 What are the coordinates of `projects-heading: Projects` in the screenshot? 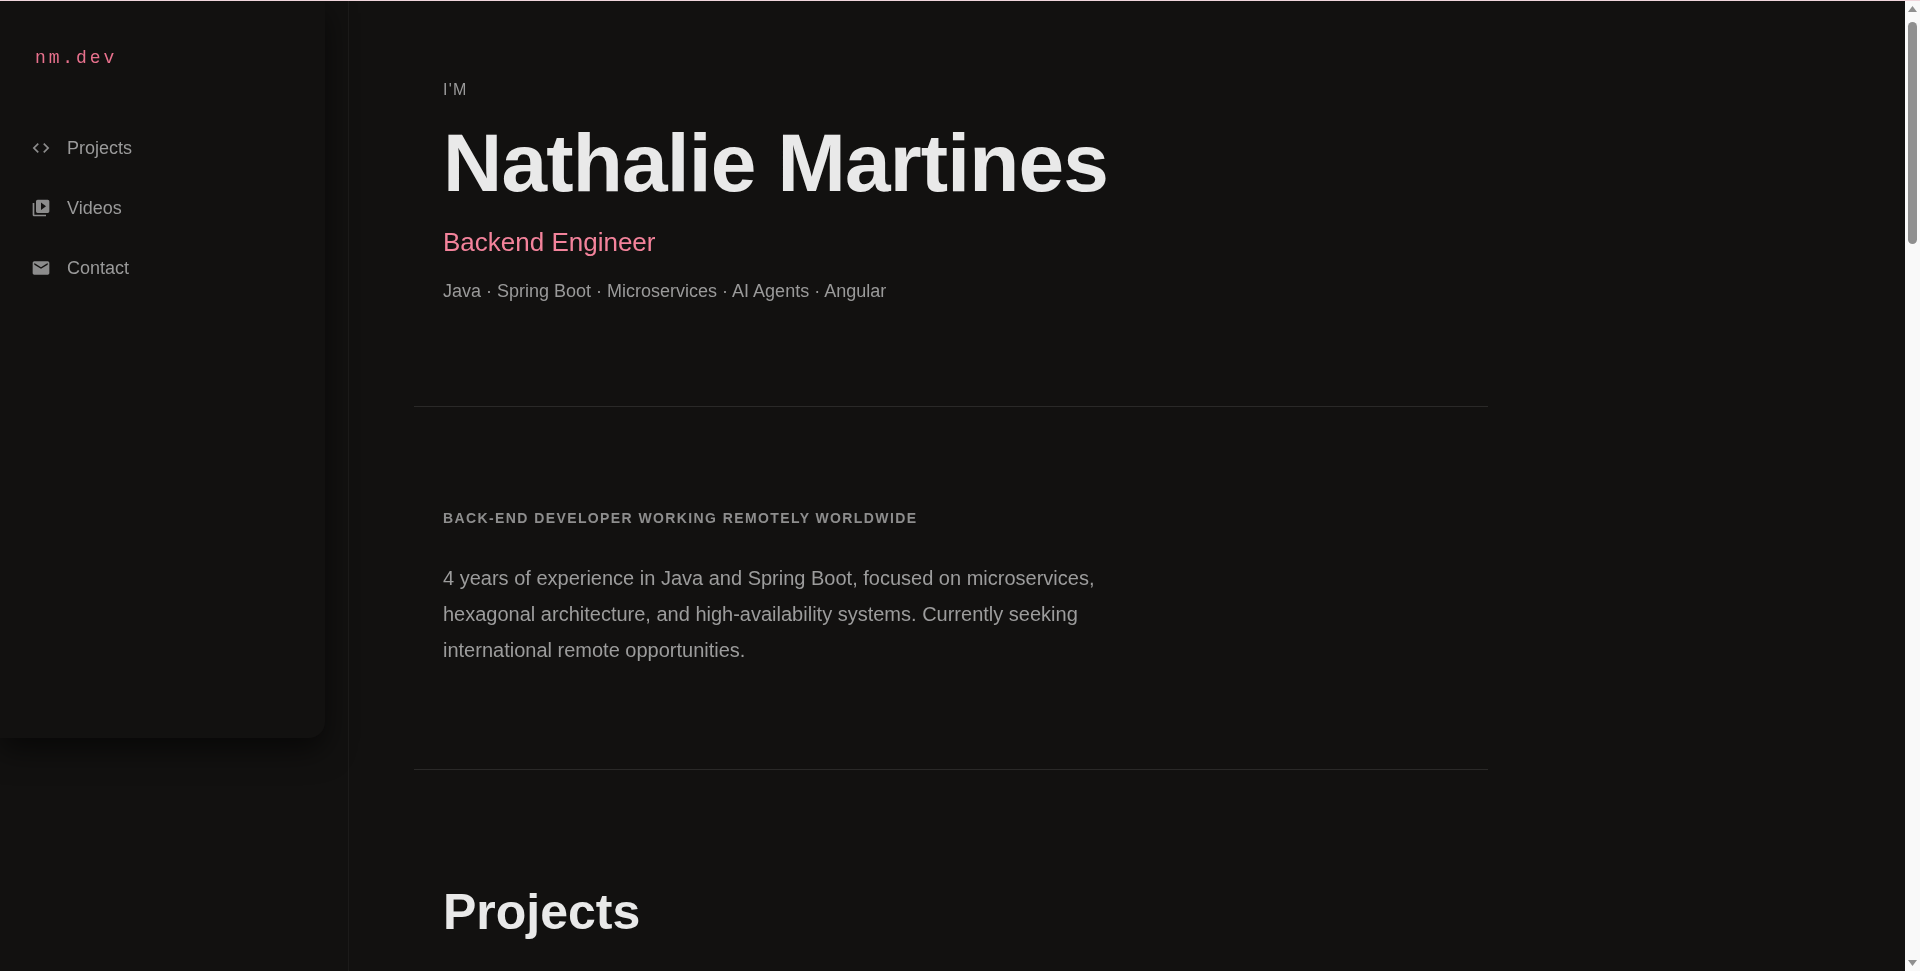 It's located at (542, 912).